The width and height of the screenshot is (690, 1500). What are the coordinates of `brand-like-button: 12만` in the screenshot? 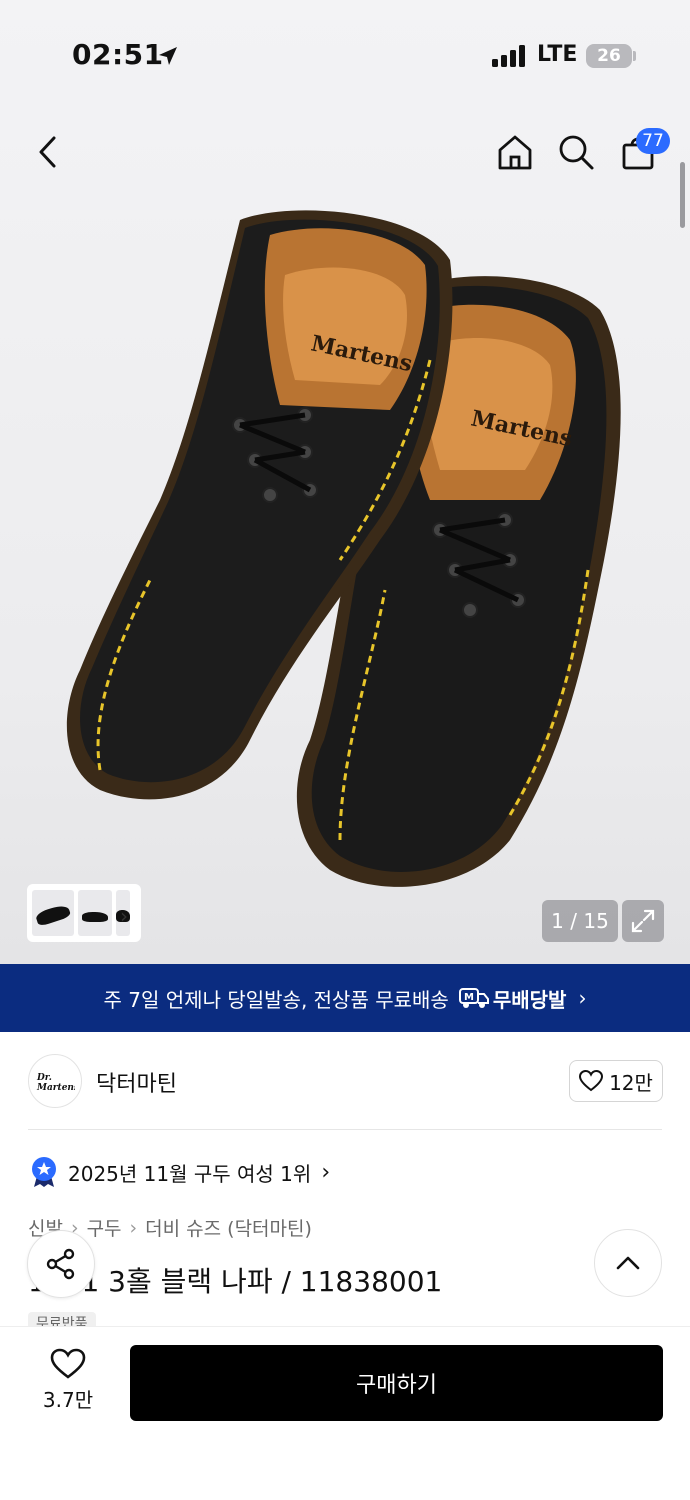 It's located at (616, 1081).